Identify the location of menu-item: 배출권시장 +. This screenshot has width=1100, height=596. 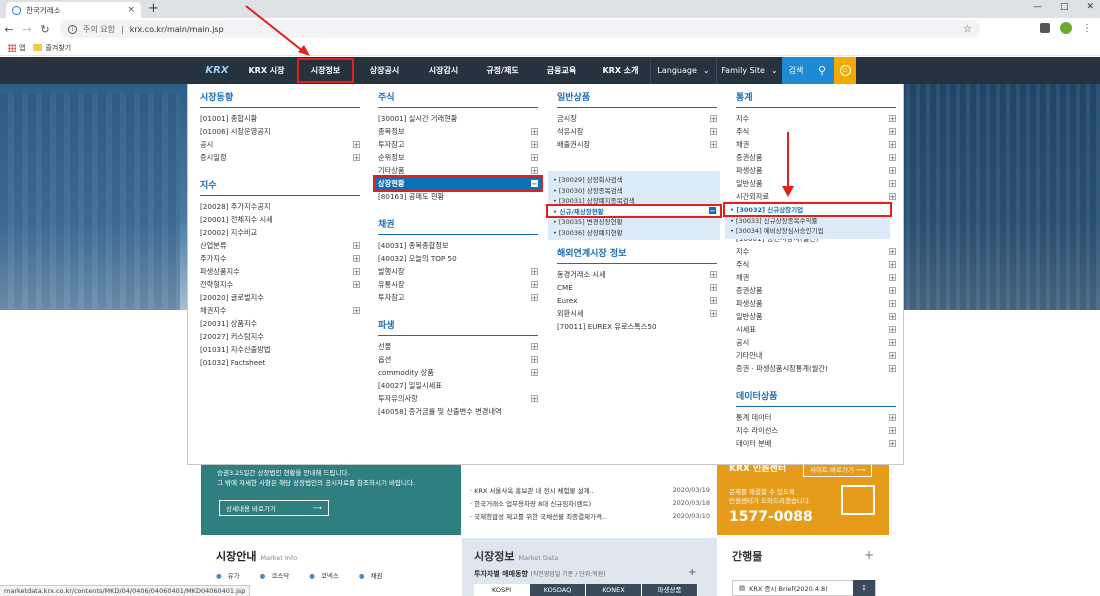
(637, 144).